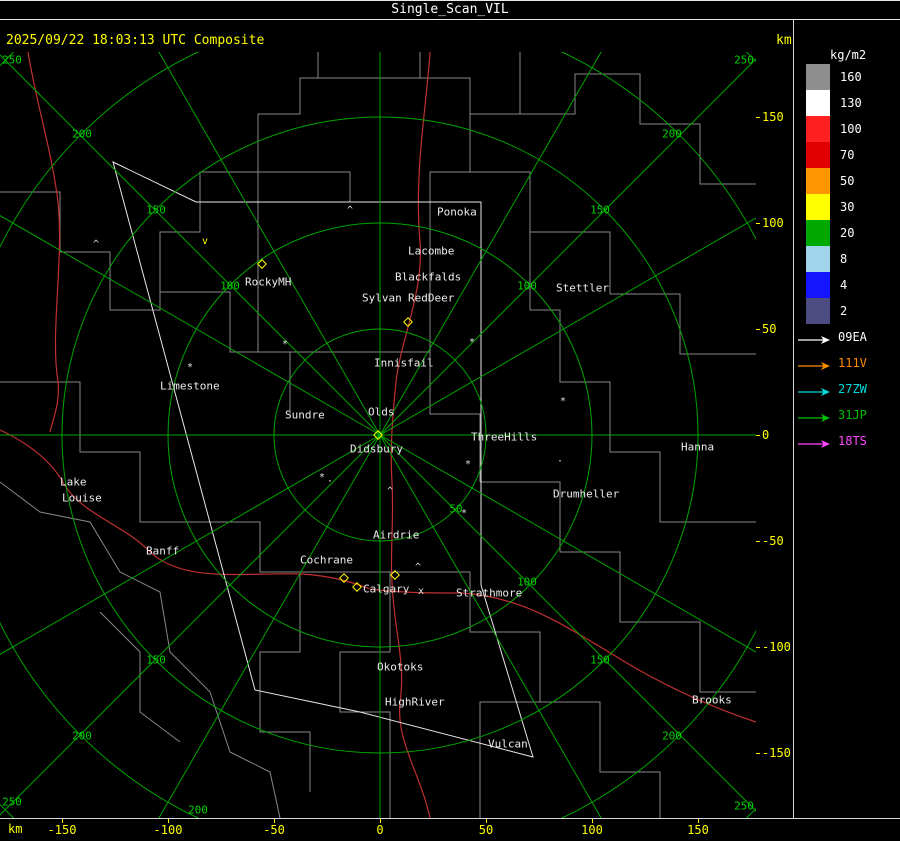 The height and width of the screenshot is (841, 900). What do you see at coordinates (776, 647) in the screenshot?
I see `y-axis-label: -100` at bounding box center [776, 647].